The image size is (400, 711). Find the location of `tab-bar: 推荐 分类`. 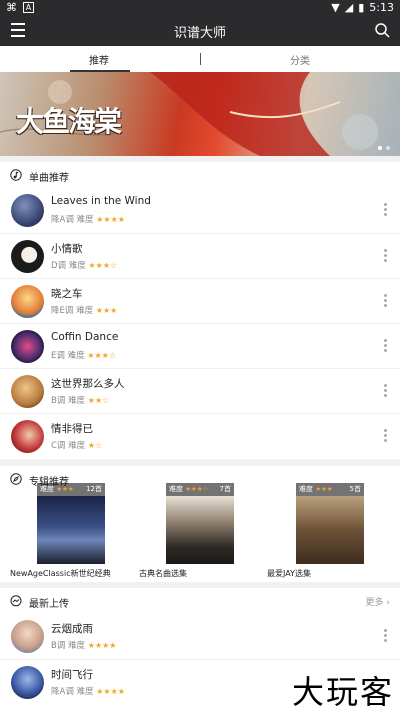

tab-bar: 推荐 分类 is located at coordinates (200, 59).